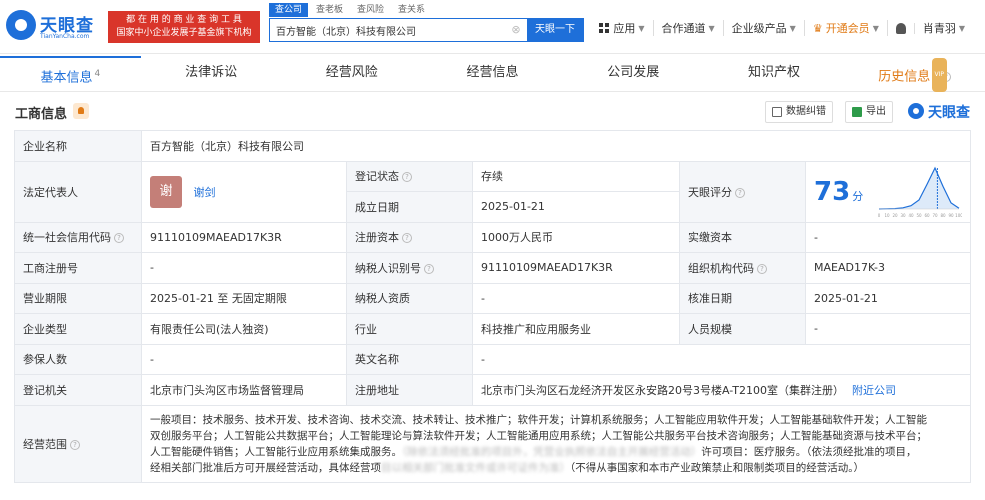  What do you see at coordinates (576, 237) in the screenshot?
I see `reg-capital-value: 1000万人民币` at bounding box center [576, 237].